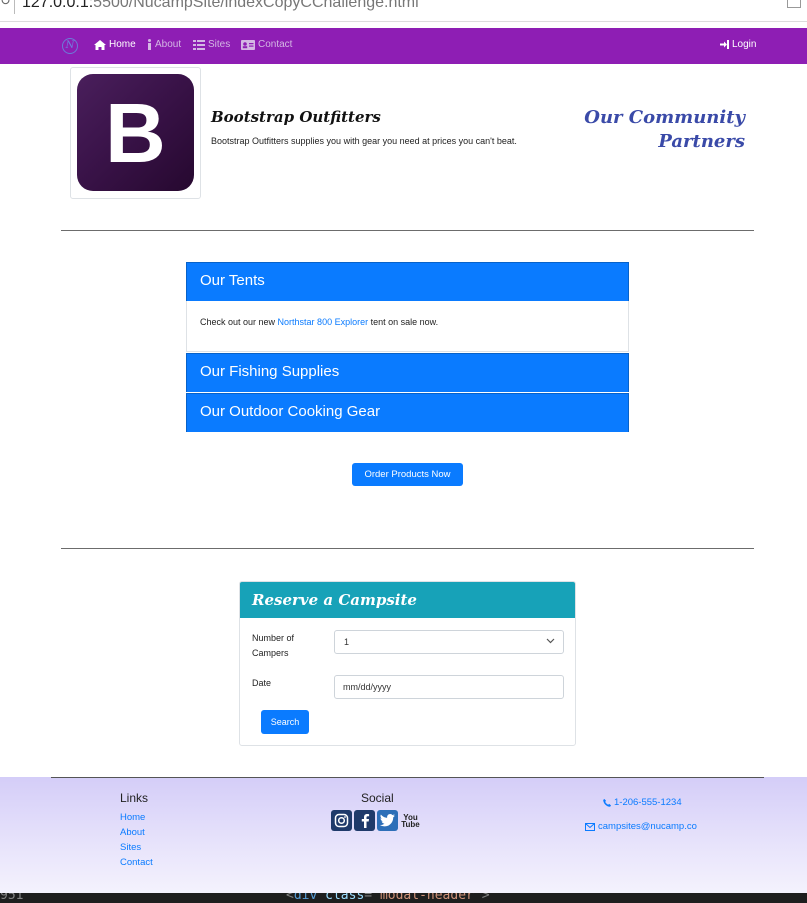  What do you see at coordinates (407, 474) in the screenshot?
I see `order-products-button: Order Products Now` at bounding box center [407, 474].